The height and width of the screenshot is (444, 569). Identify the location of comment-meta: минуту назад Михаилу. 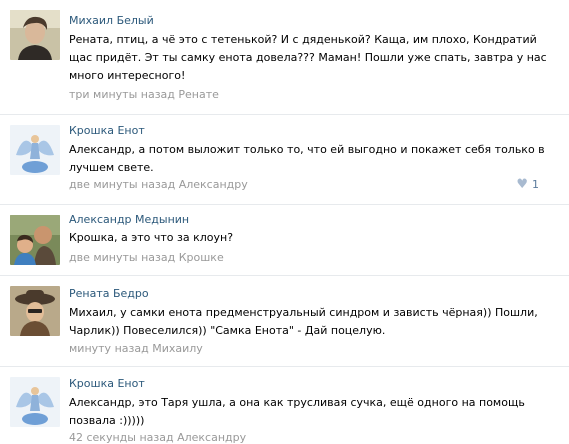
(136, 348).